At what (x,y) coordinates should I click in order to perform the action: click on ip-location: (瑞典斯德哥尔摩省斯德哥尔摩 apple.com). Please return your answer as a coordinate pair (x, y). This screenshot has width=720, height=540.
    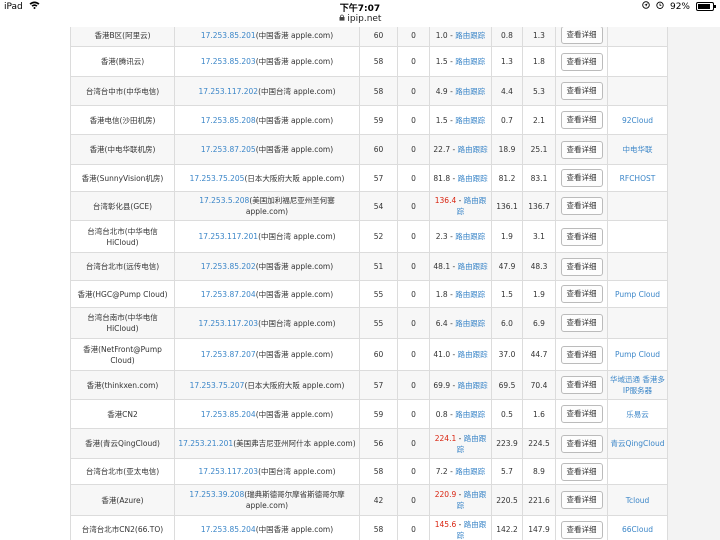
    Looking at the image, I should click on (294, 500).